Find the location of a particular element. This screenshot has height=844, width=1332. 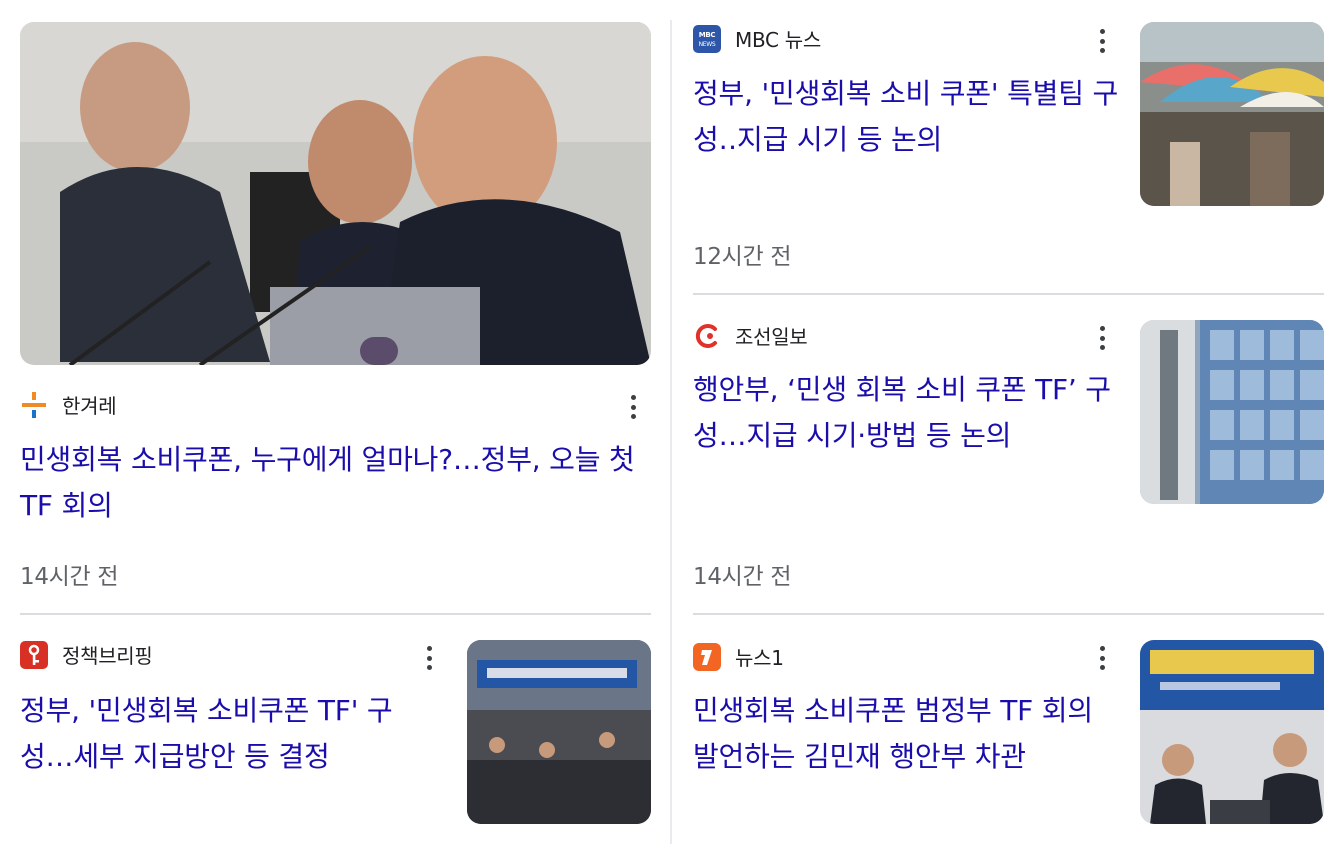

market-umbrellas-photo is located at coordinates (1232, 114).